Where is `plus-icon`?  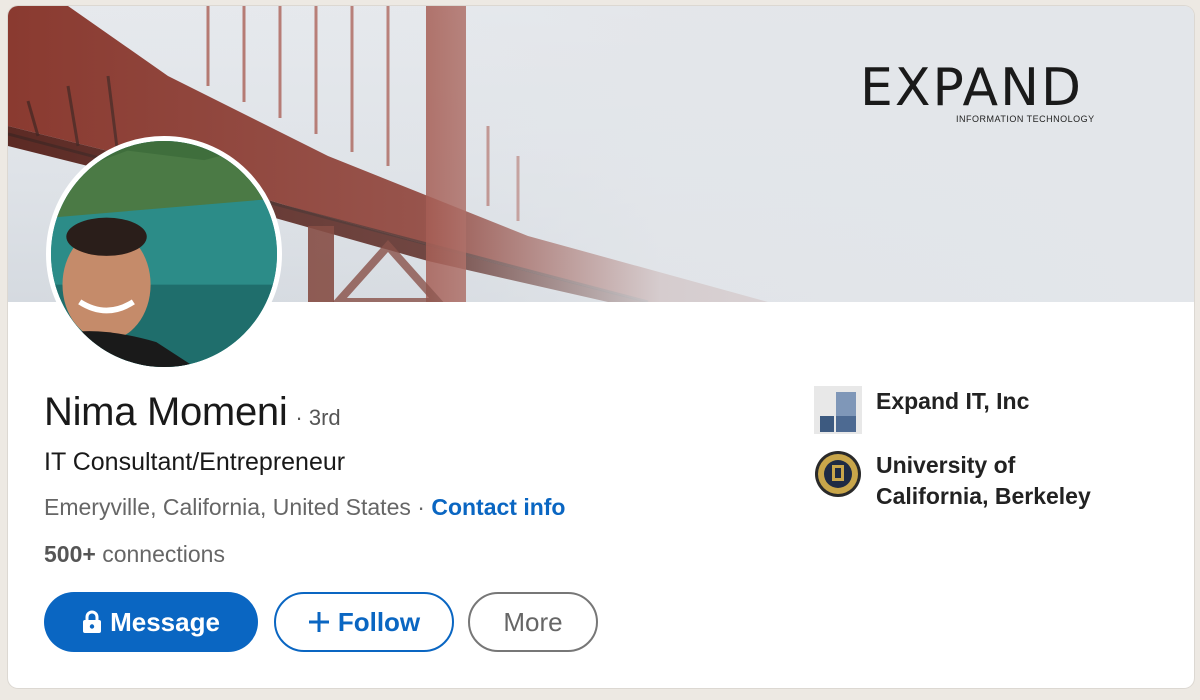
plus-icon is located at coordinates (319, 622).